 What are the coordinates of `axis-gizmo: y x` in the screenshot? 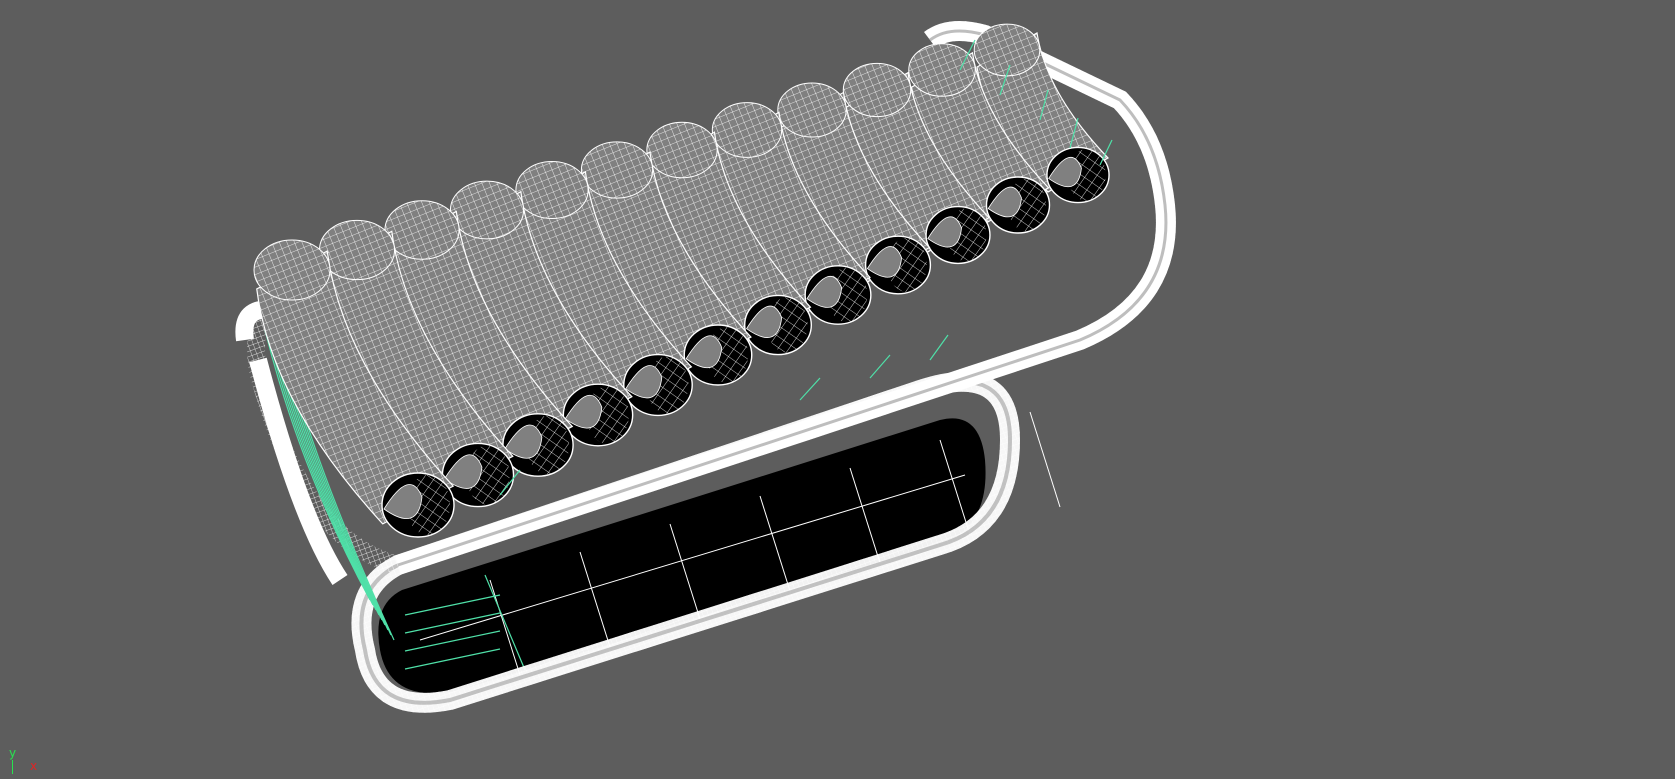 It's located at (31, 762).